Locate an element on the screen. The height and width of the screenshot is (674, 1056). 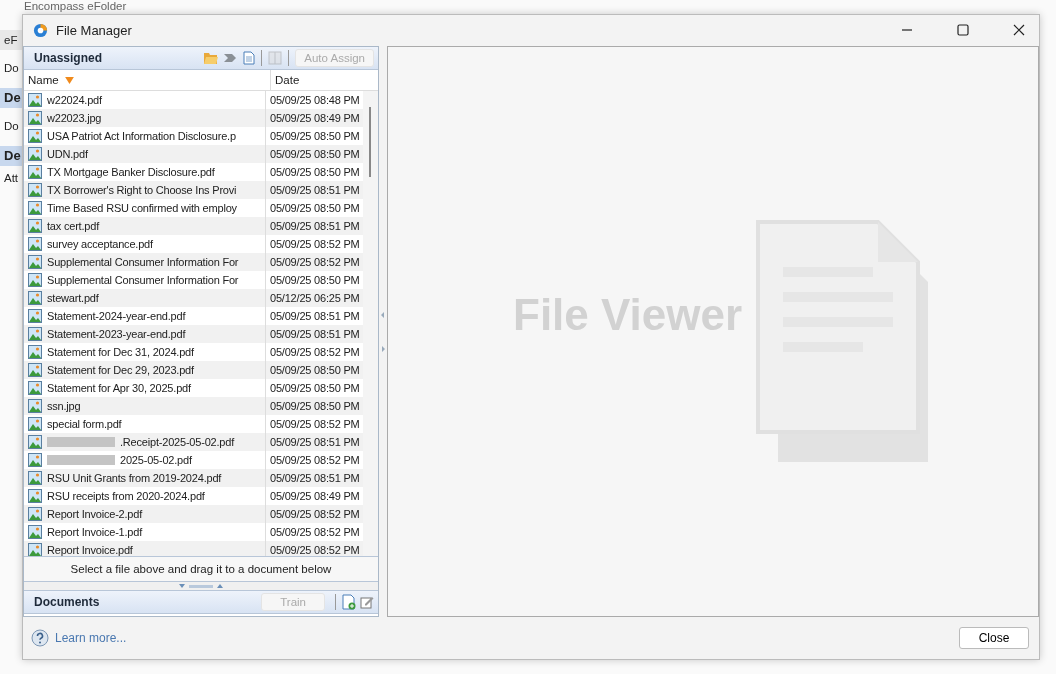
edit-icon is located at coordinates (367, 602).